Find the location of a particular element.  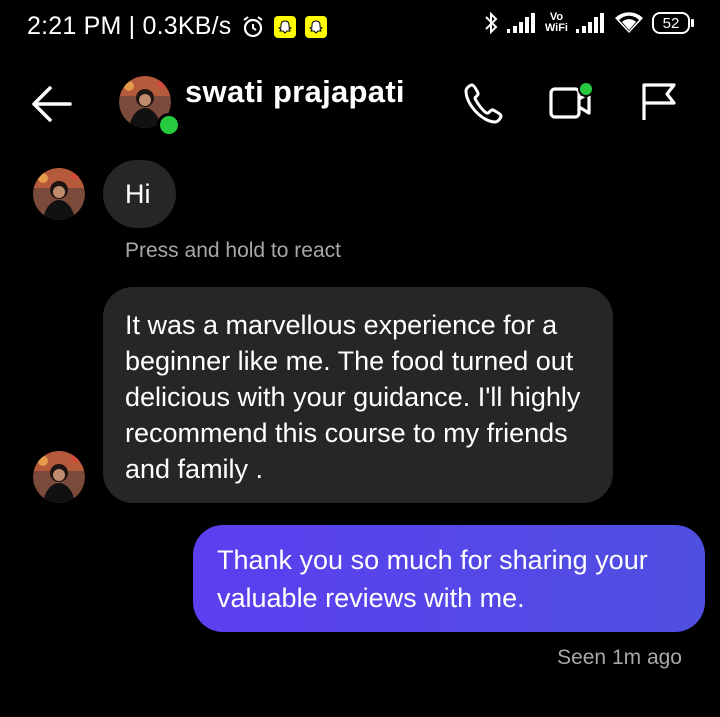

status-left-icons is located at coordinates (284, 27).